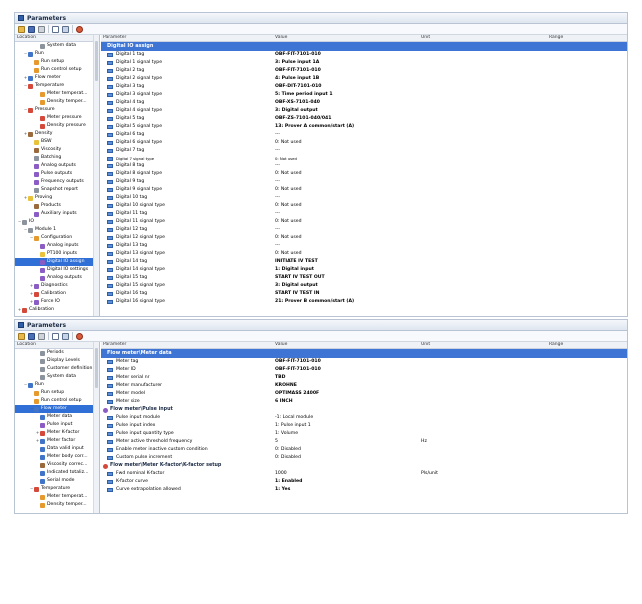  Describe the element at coordinates (79, 29) in the screenshot. I see `tools-icon` at that location.